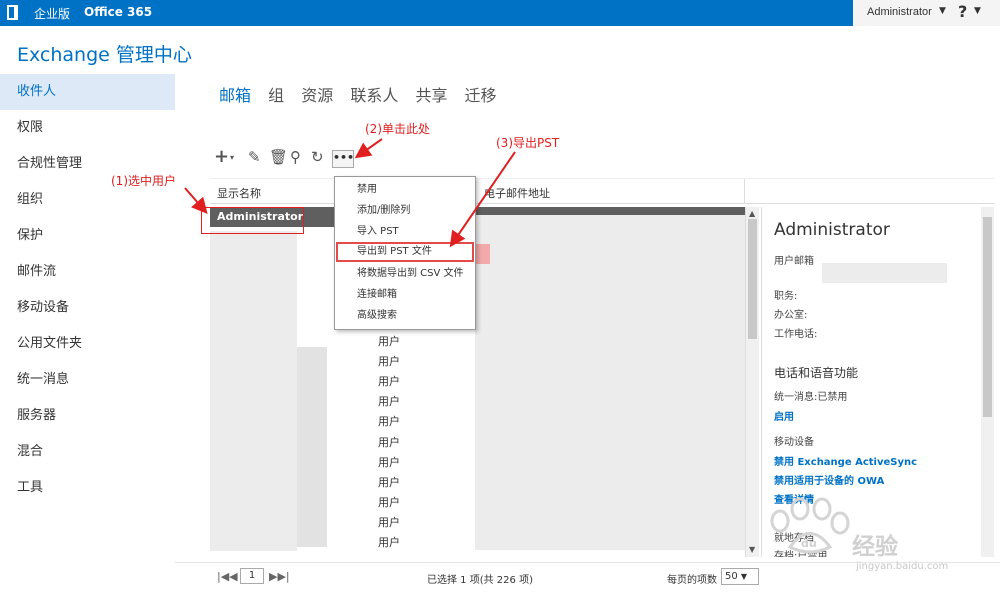  Describe the element at coordinates (368, 148) in the screenshot. I see `arrow-step2` at that location.